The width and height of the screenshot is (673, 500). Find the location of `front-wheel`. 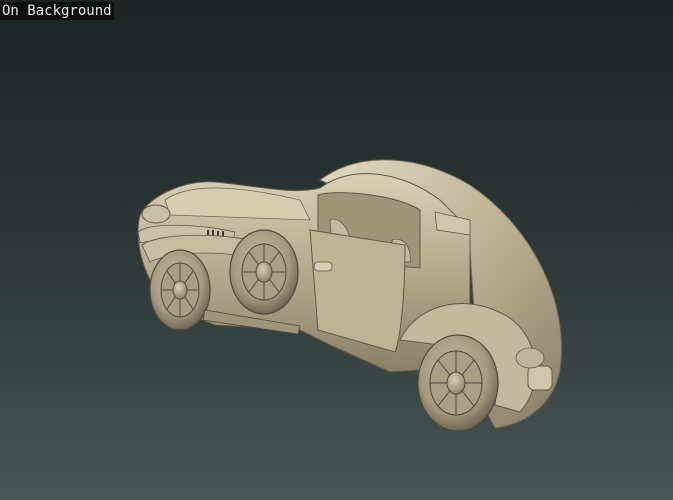

front-wheel is located at coordinates (180, 290).